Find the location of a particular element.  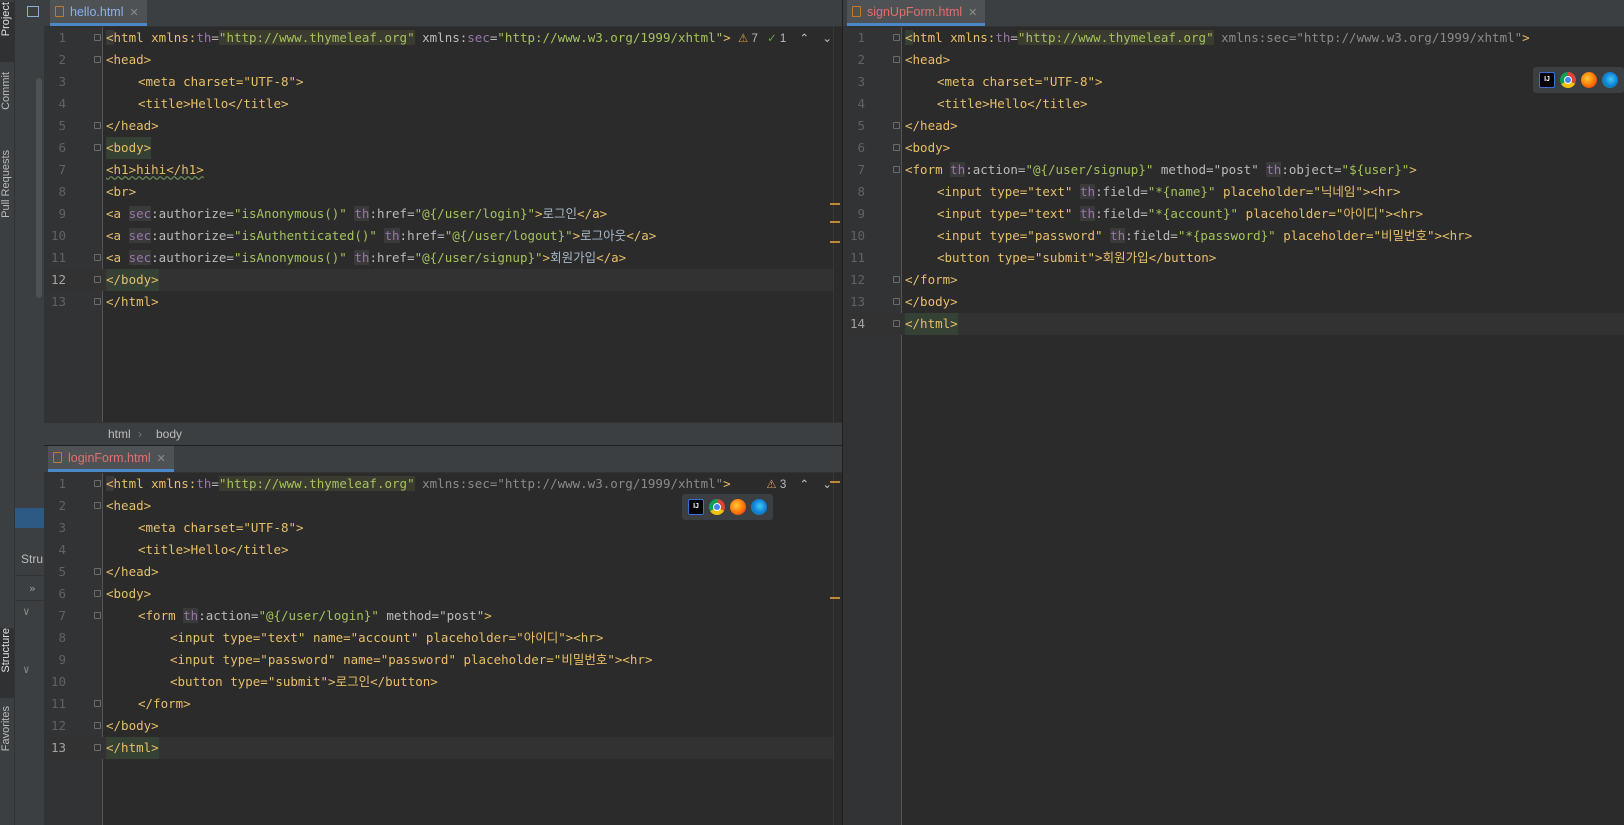

code-line: 11 </form> is located at coordinates (120, 703).